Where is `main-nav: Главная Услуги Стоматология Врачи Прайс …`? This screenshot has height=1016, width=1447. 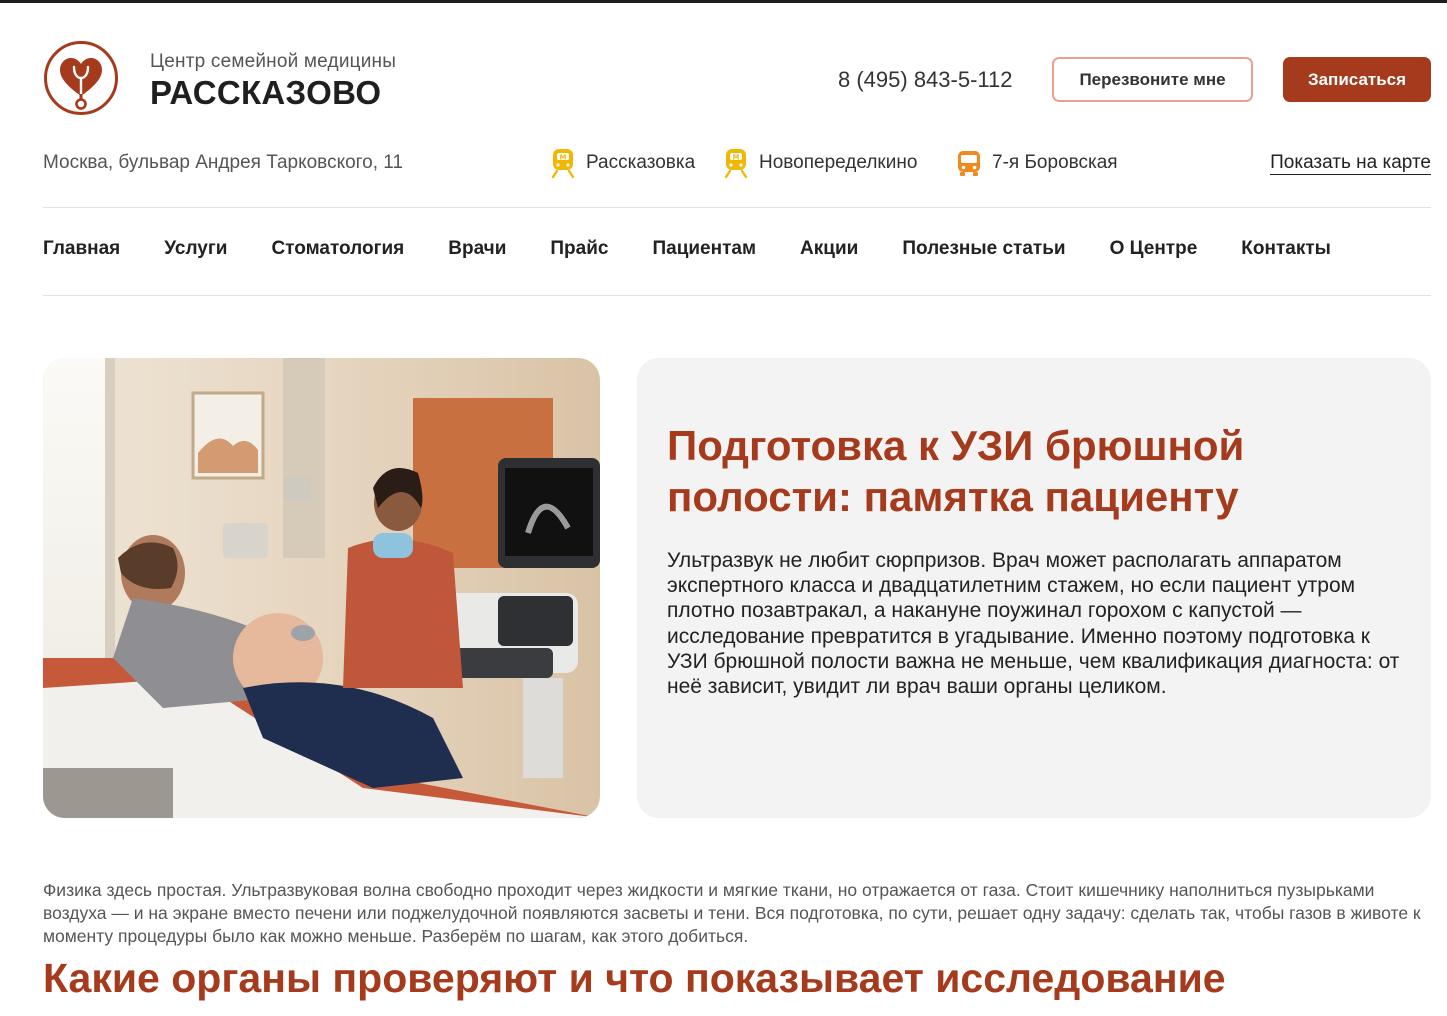
main-nav: Главная Услуги Стоматология Врачи Прайс … is located at coordinates (709, 252).